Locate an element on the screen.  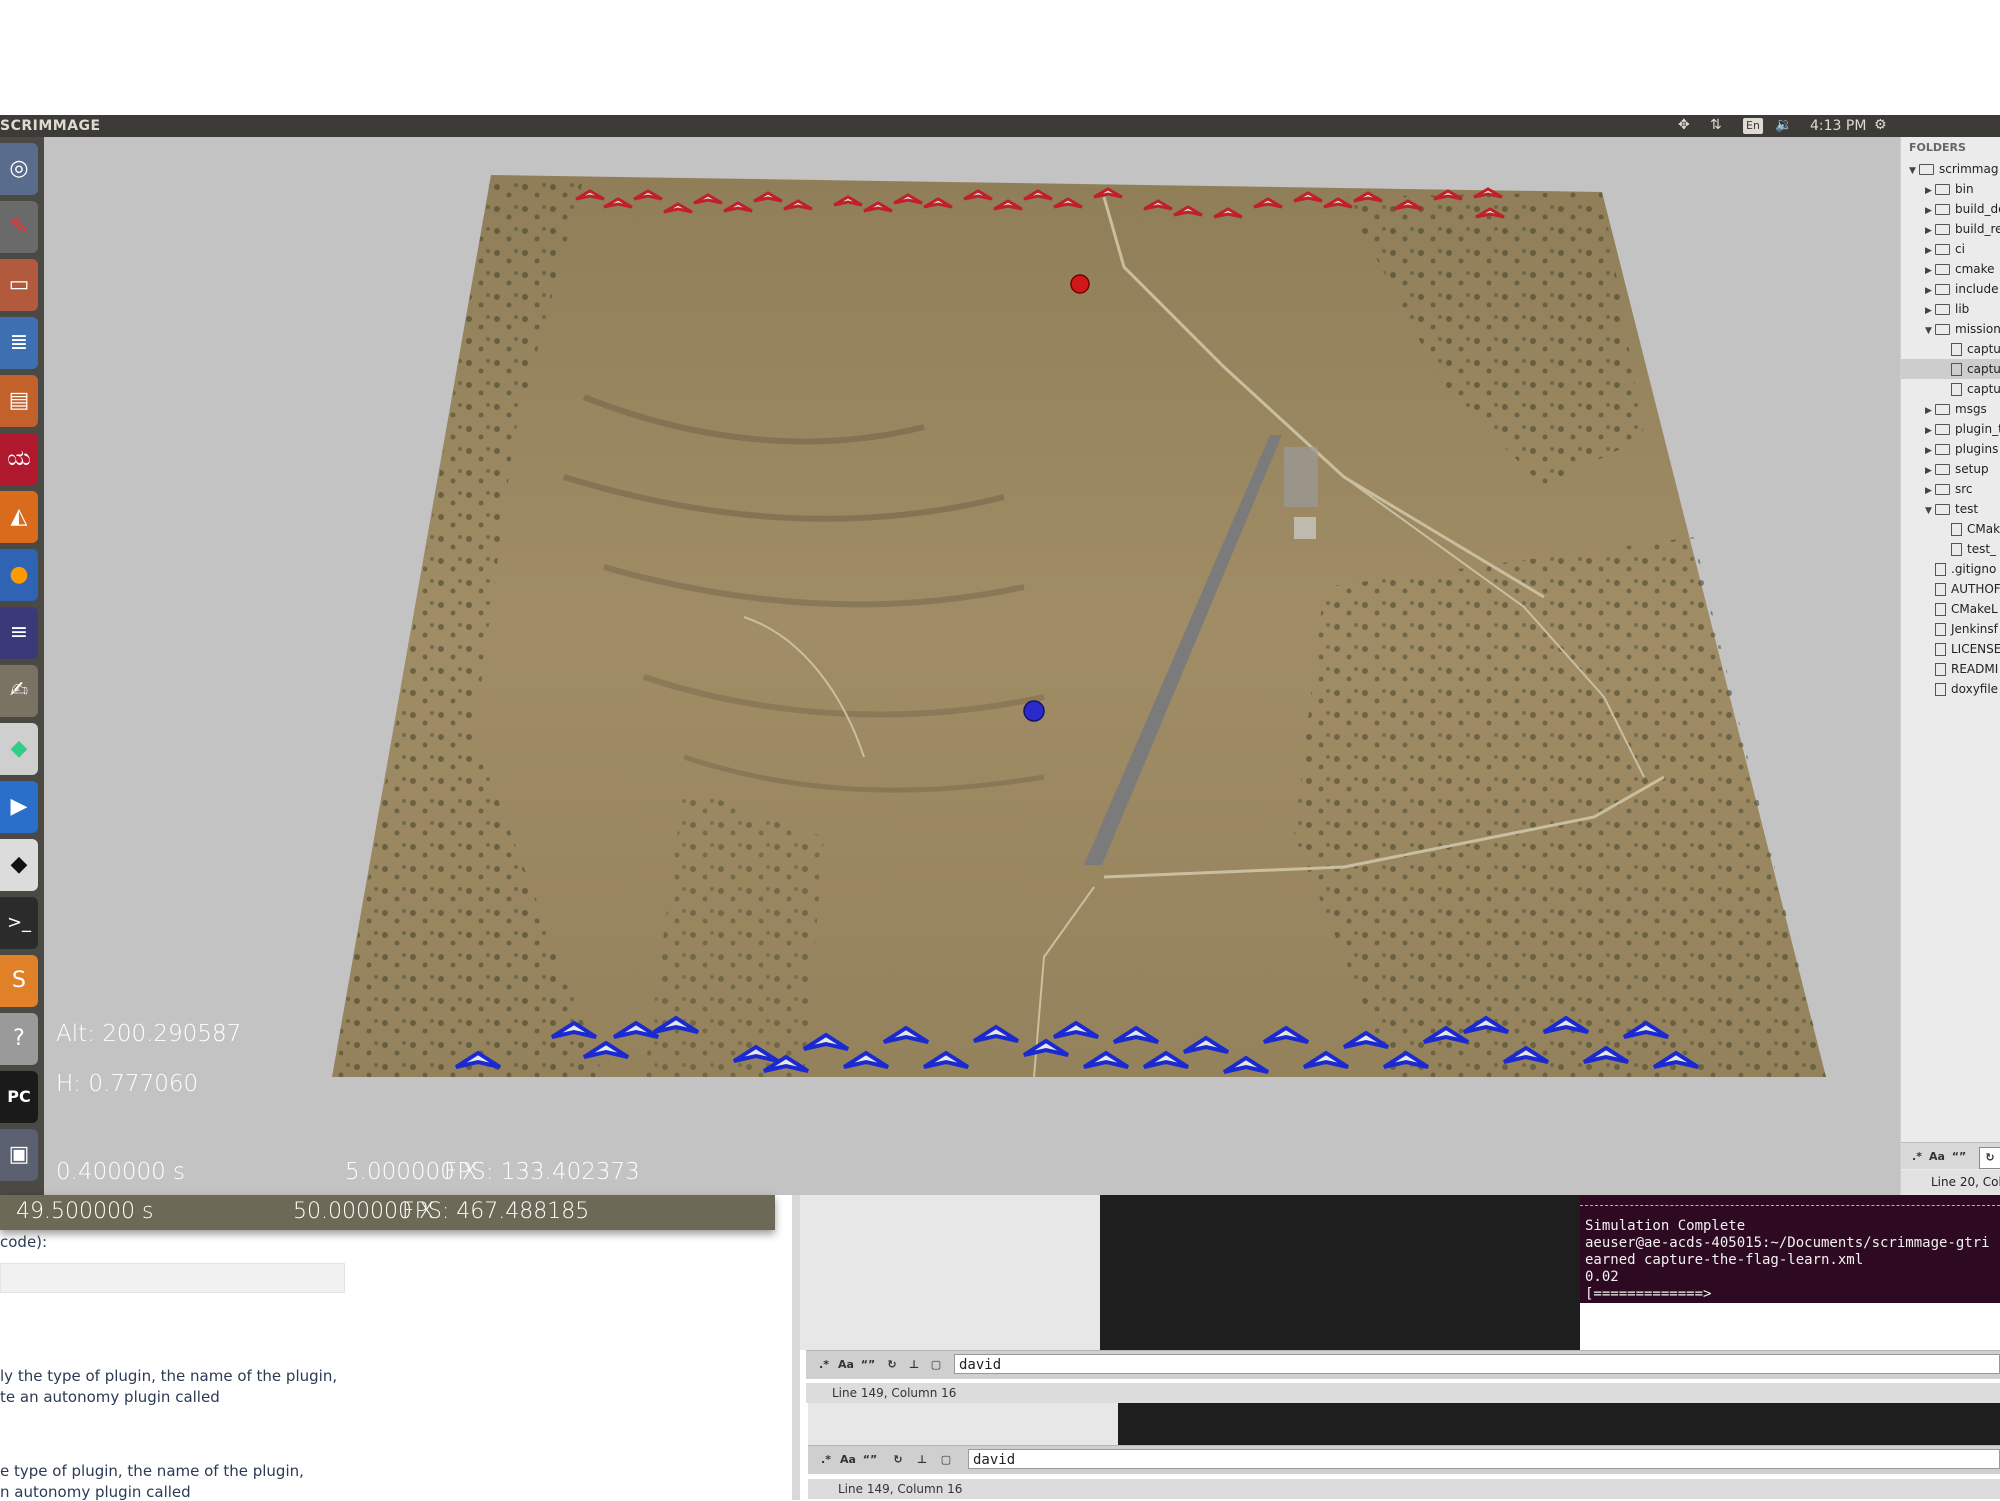
folder-item: ▶ msgs is located at coordinates (1950, 409).